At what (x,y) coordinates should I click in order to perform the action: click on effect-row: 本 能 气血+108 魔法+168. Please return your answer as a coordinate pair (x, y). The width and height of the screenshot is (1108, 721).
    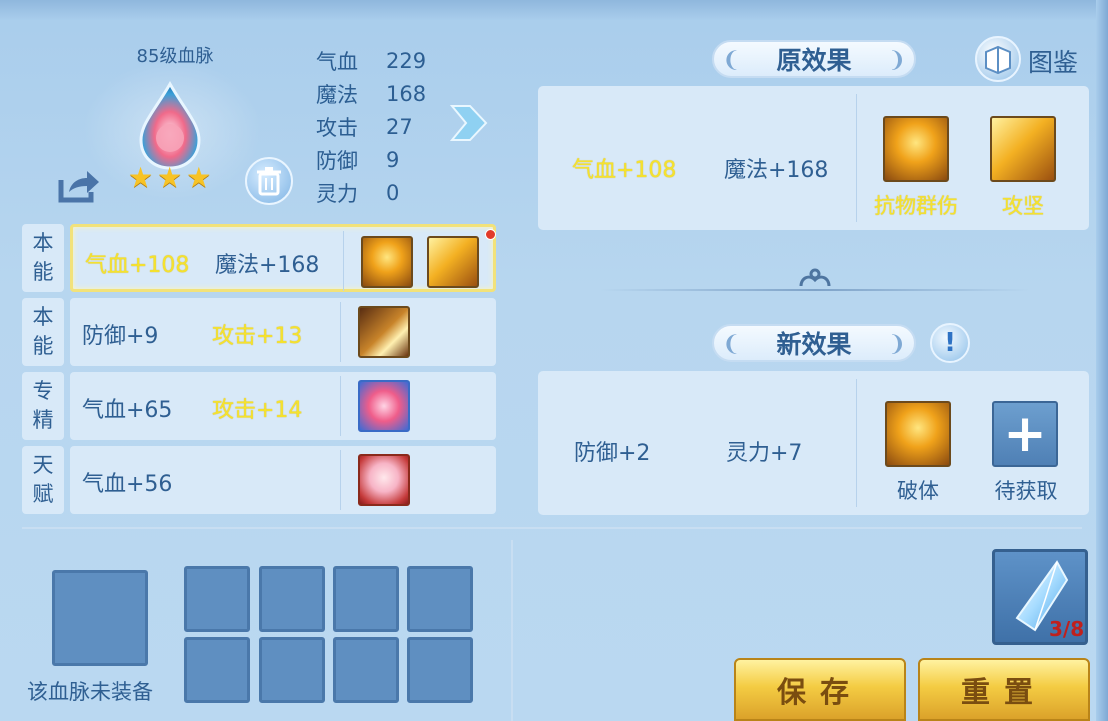
    Looking at the image, I should click on (259, 258).